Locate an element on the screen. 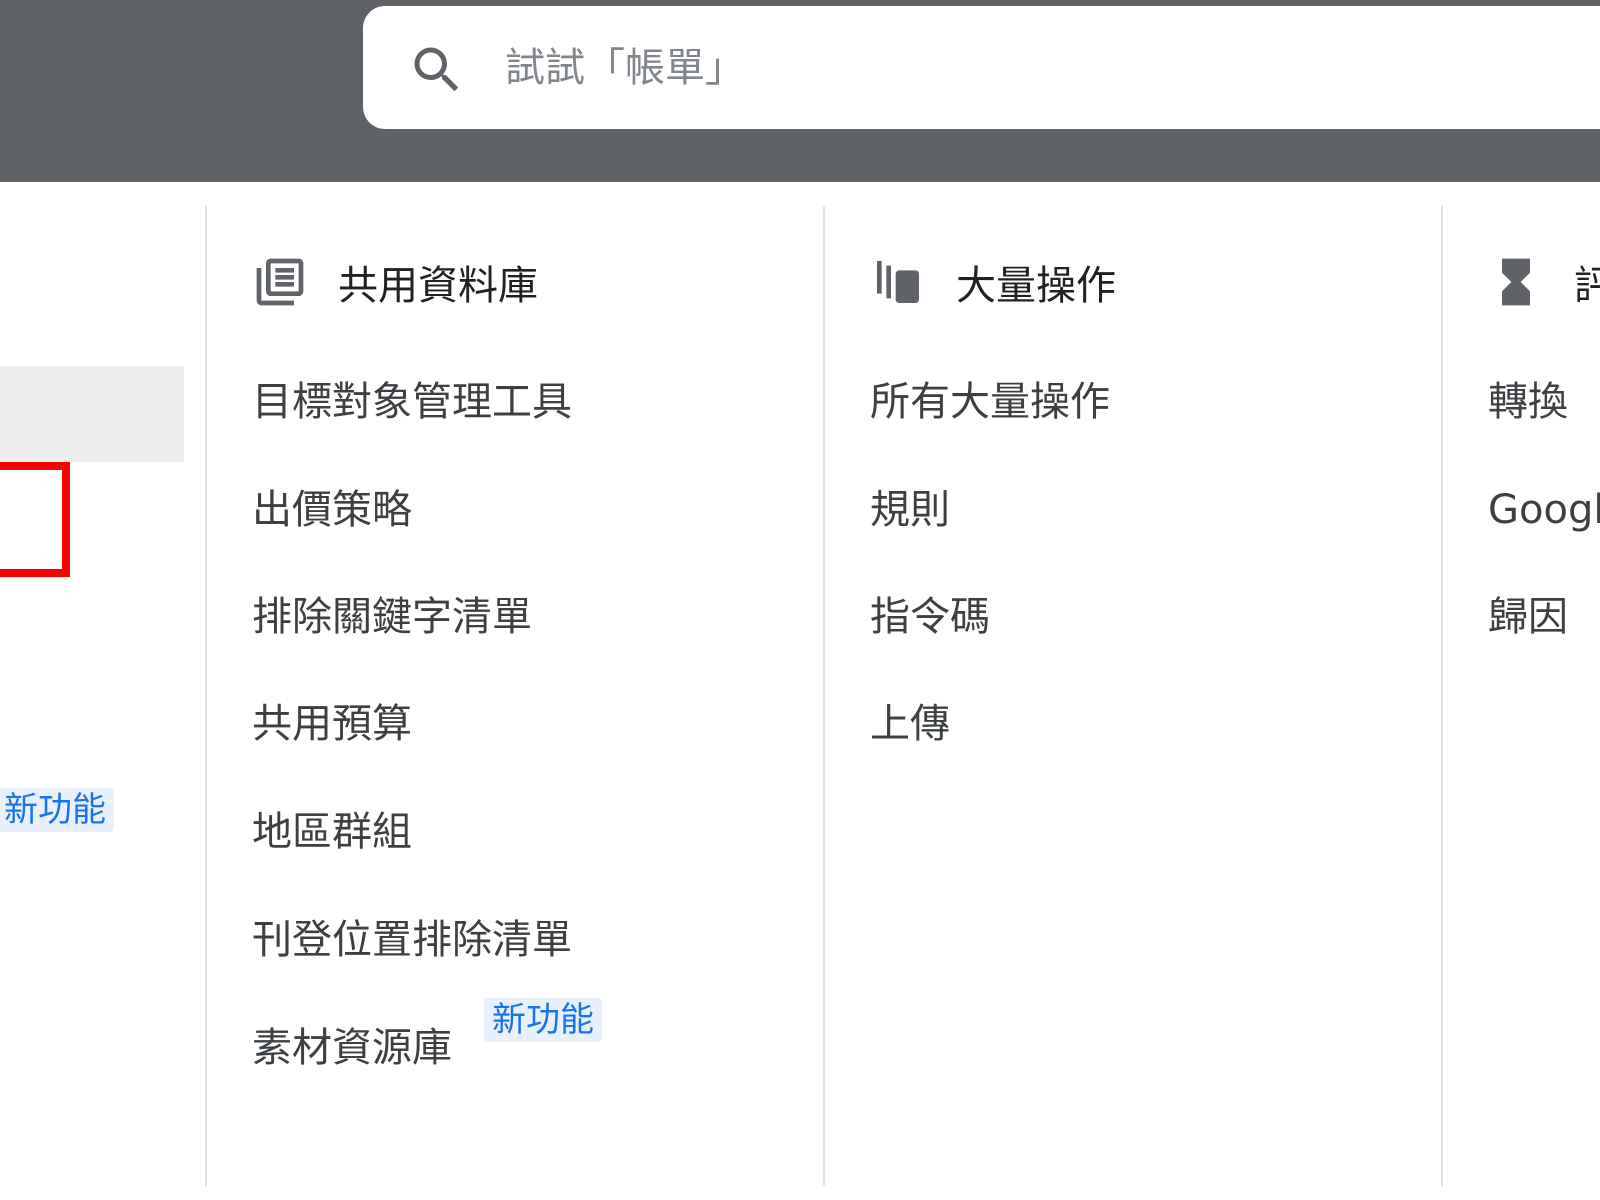 Image resolution: width=1600 pixels, height=1200 pixels. shared-library-header: 共用資料庫 is located at coordinates (395, 282).